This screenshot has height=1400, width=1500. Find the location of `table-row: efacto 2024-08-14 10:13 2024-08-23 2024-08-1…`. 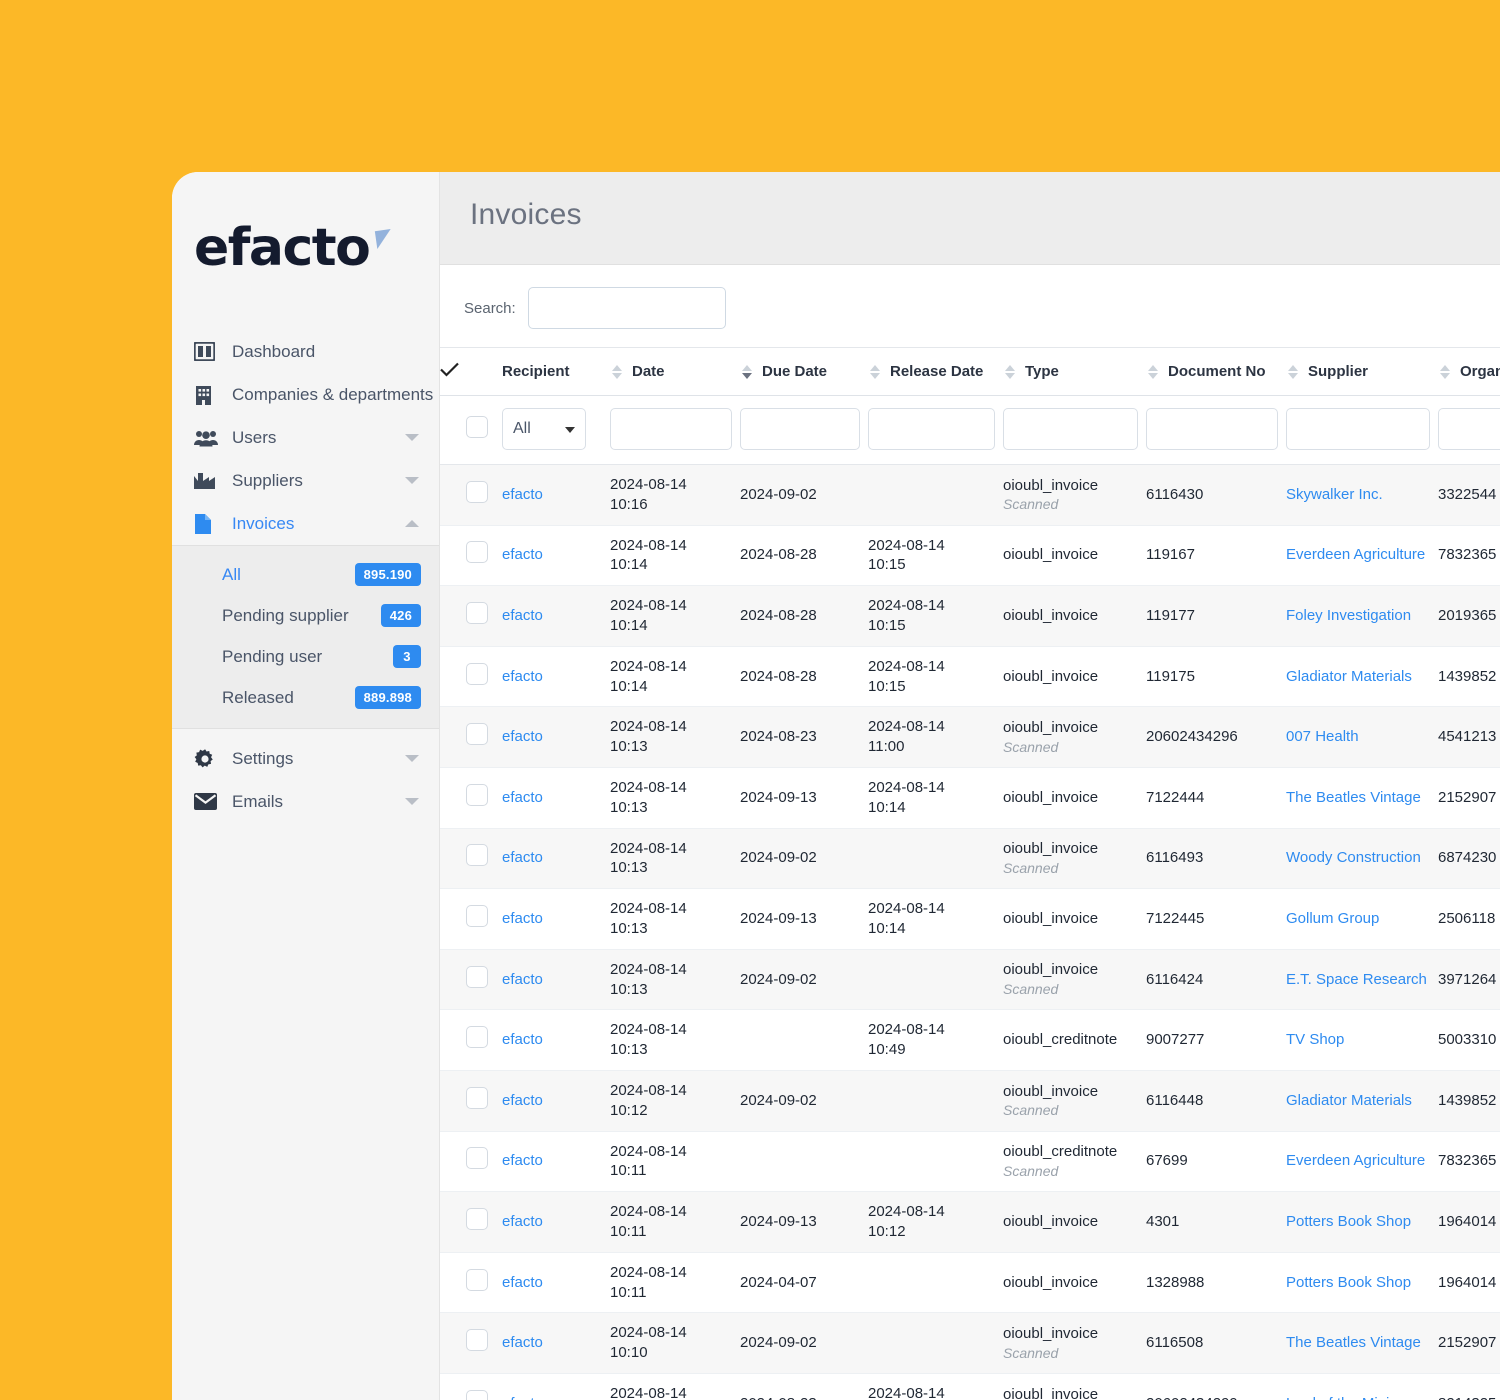

table-row: efacto 2024-08-14 10:13 2024-08-23 2024-08-1… is located at coordinates (970, 737).